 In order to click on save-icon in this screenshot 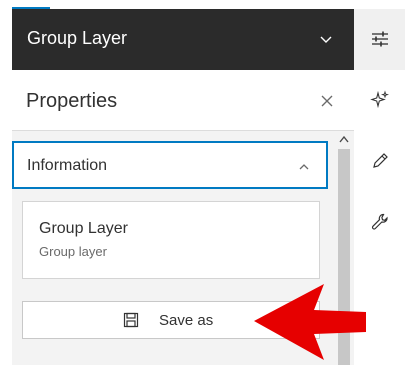, I will do `click(131, 320)`.